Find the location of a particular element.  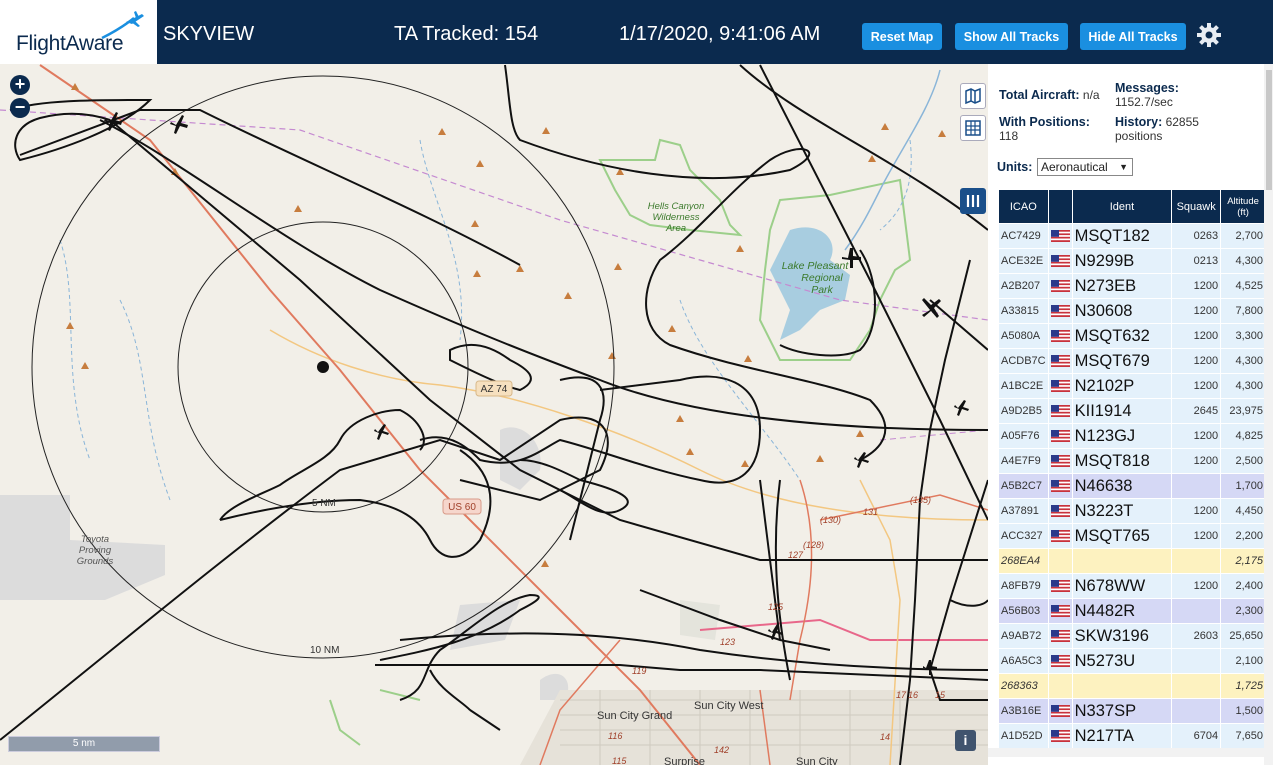

sun-city-label: Sun City is located at coordinates (817, 760).